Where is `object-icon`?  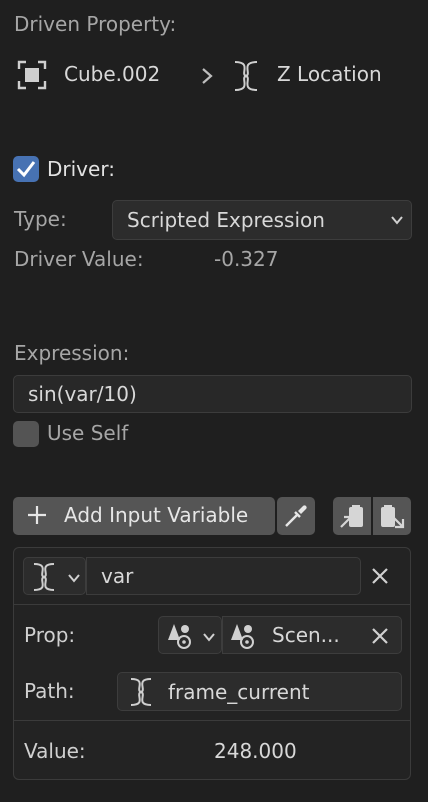
object-icon is located at coordinates (32, 75).